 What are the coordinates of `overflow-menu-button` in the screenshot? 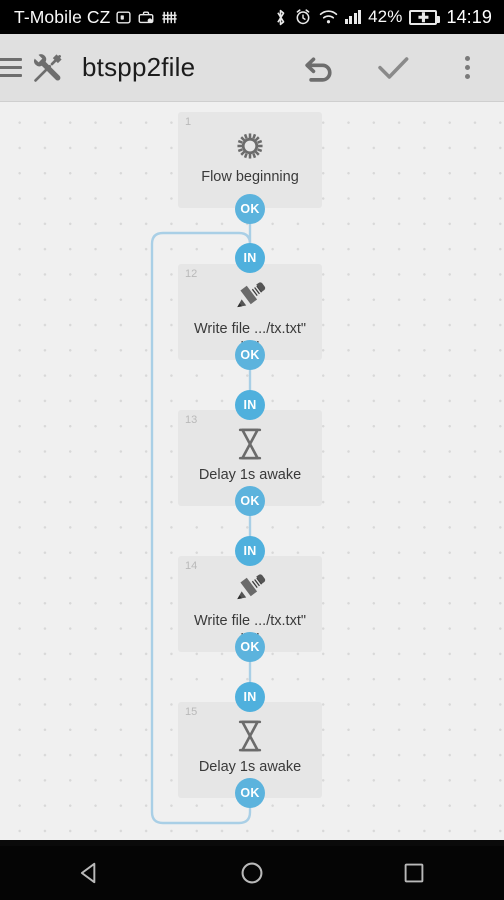 It's located at (467, 68).